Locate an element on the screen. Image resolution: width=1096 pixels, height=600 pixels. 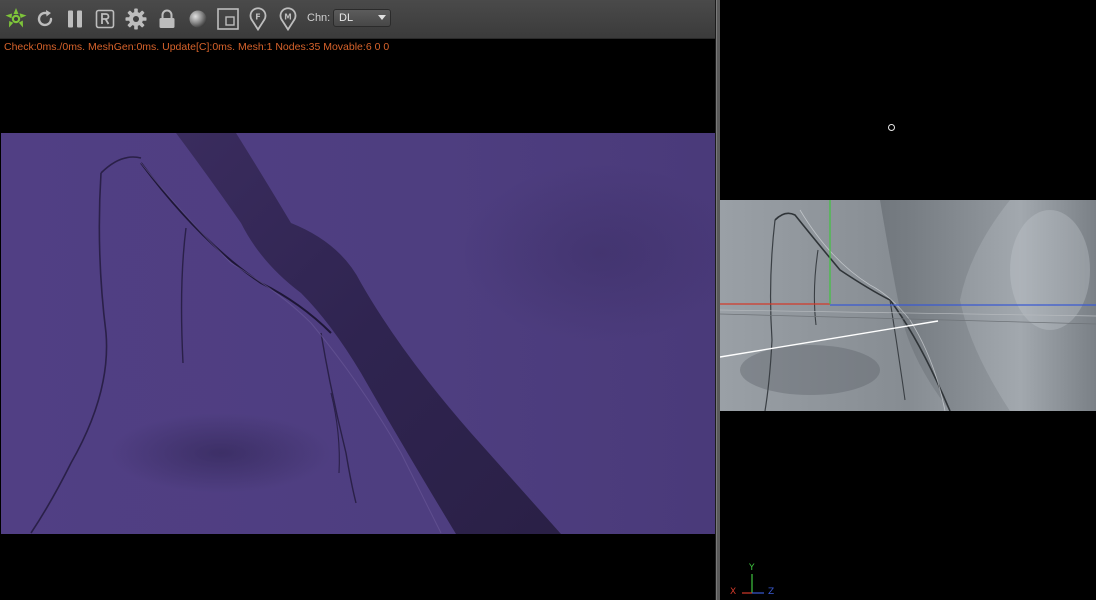
axis-gizmo-lines is located at coordinates (753, 584).